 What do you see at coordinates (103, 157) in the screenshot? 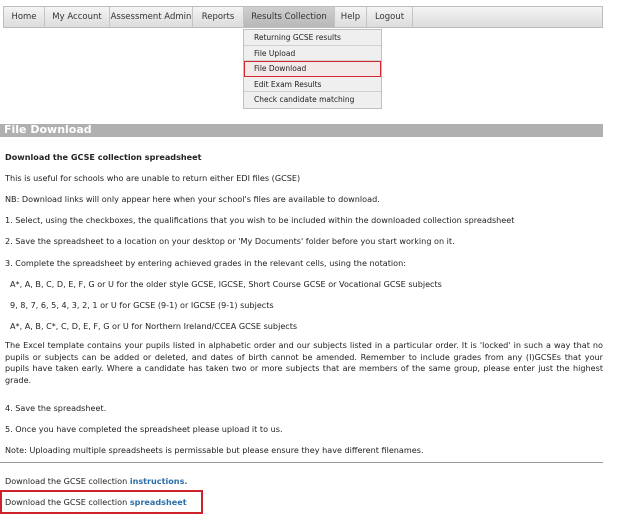
I see `section-heading: Download the GCSE collection spreadsheet` at bounding box center [103, 157].